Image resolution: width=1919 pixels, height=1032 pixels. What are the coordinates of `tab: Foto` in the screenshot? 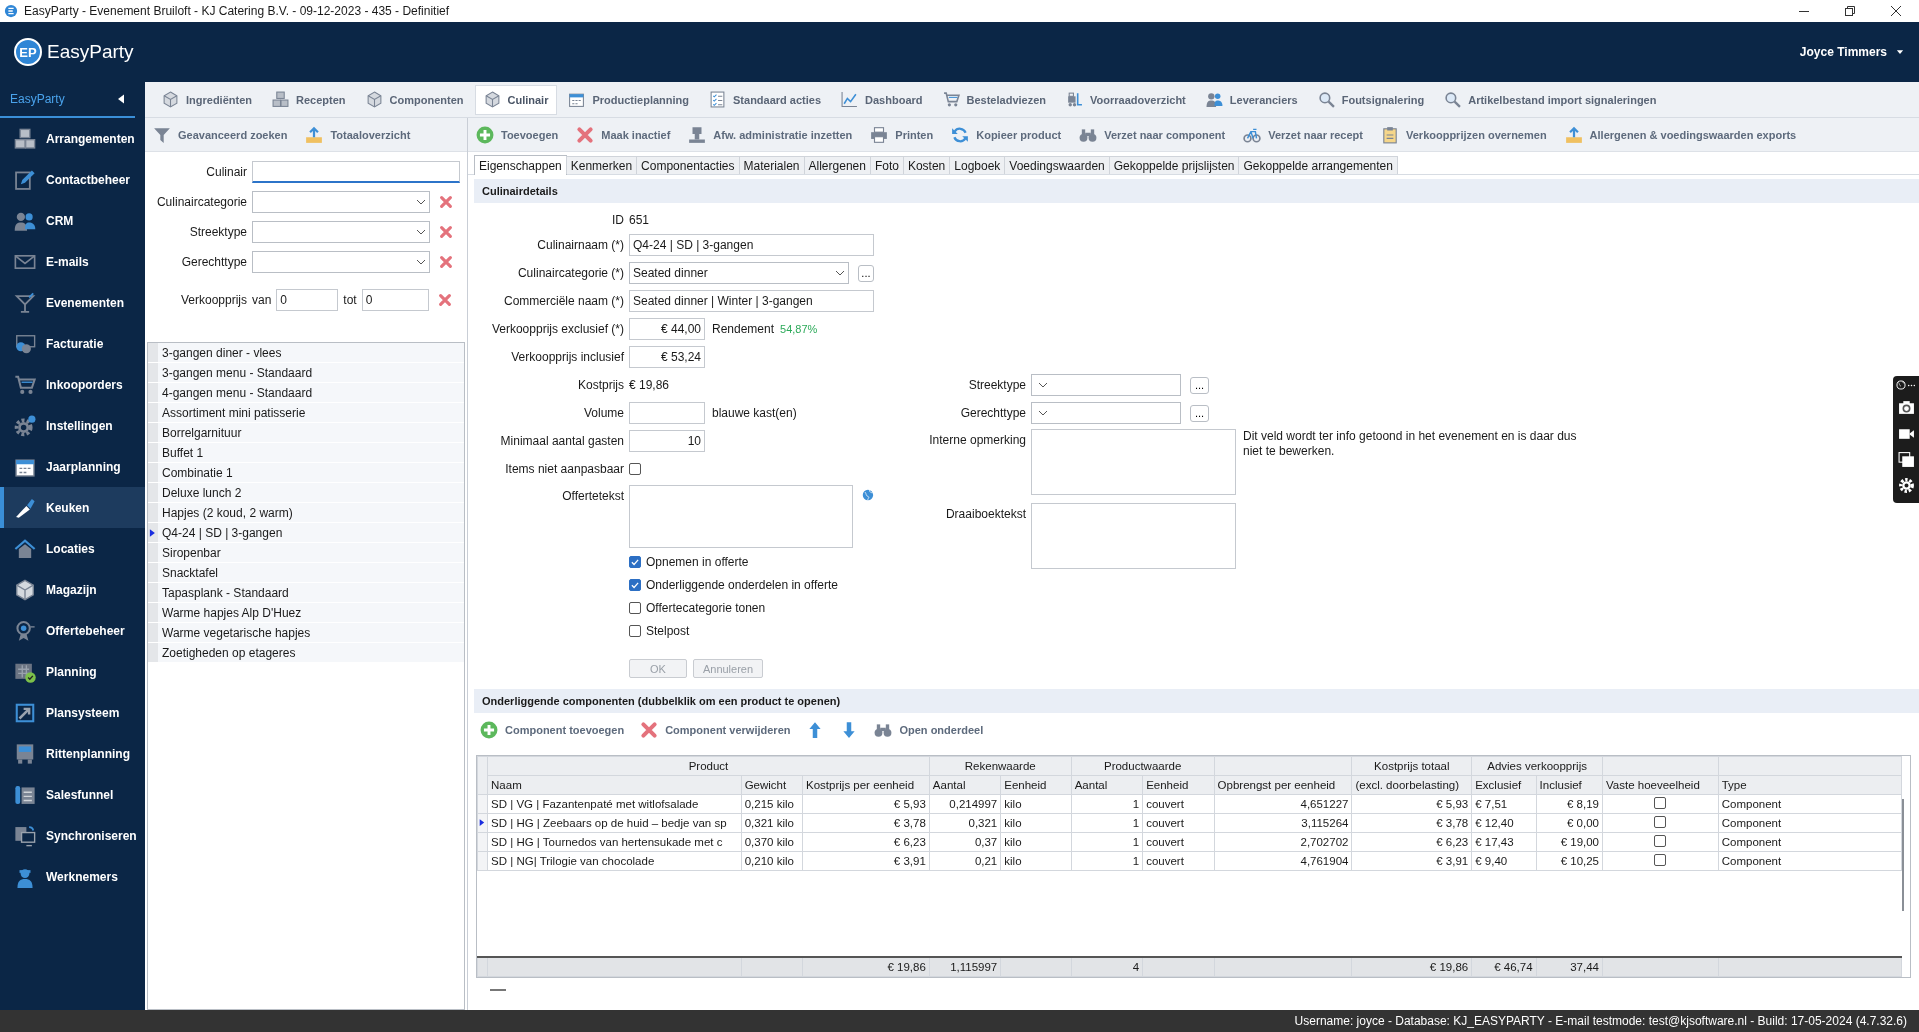 It's located at (886, 165).